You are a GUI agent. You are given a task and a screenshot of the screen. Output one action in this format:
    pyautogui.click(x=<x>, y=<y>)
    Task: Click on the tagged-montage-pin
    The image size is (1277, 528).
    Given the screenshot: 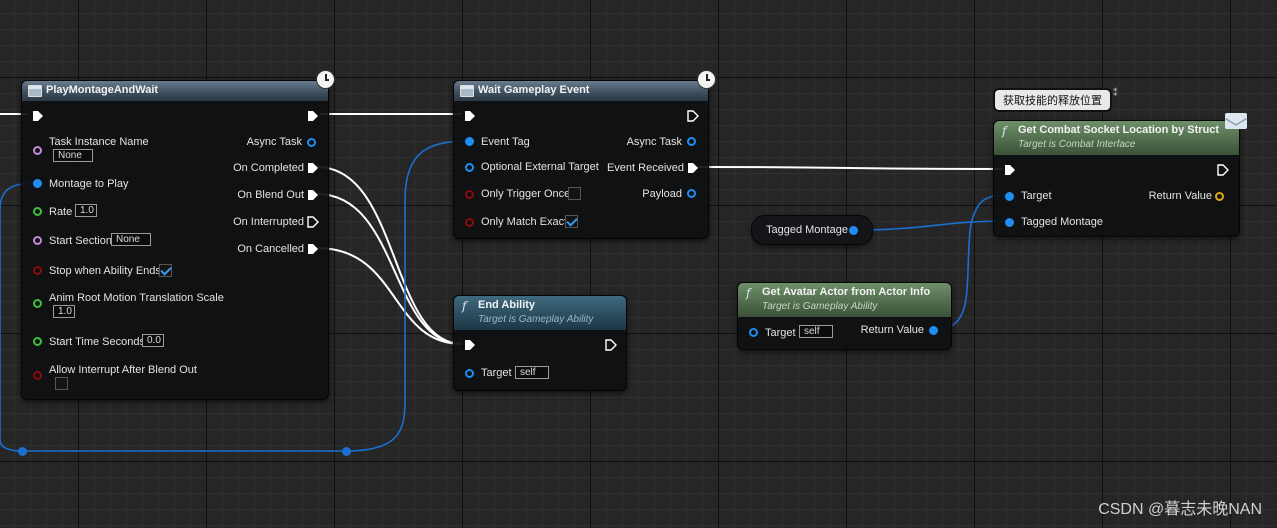 What is the action you would take?
    pyautogui.click(x=1009, y=222)
    